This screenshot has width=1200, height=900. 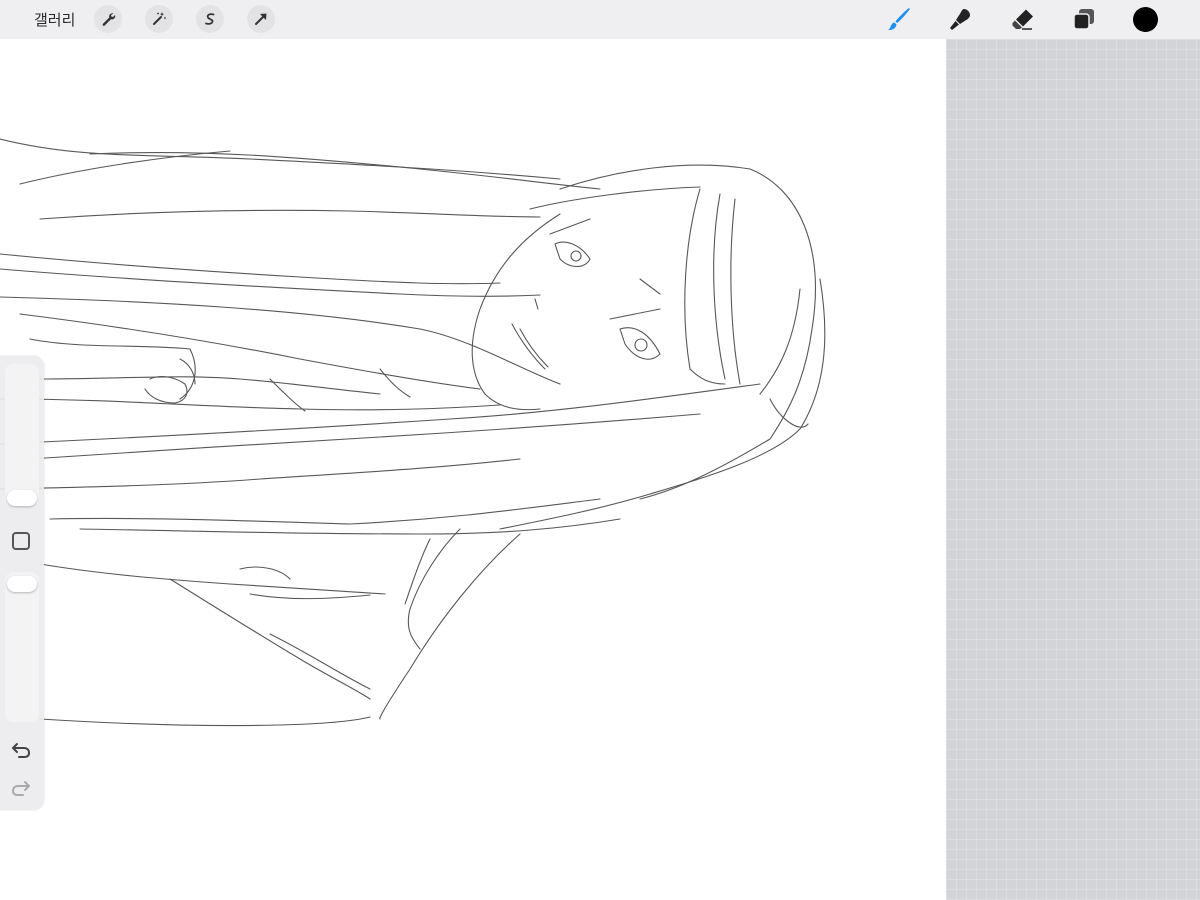 I want to click on modify-square-icon, so click(x=21, y=541).